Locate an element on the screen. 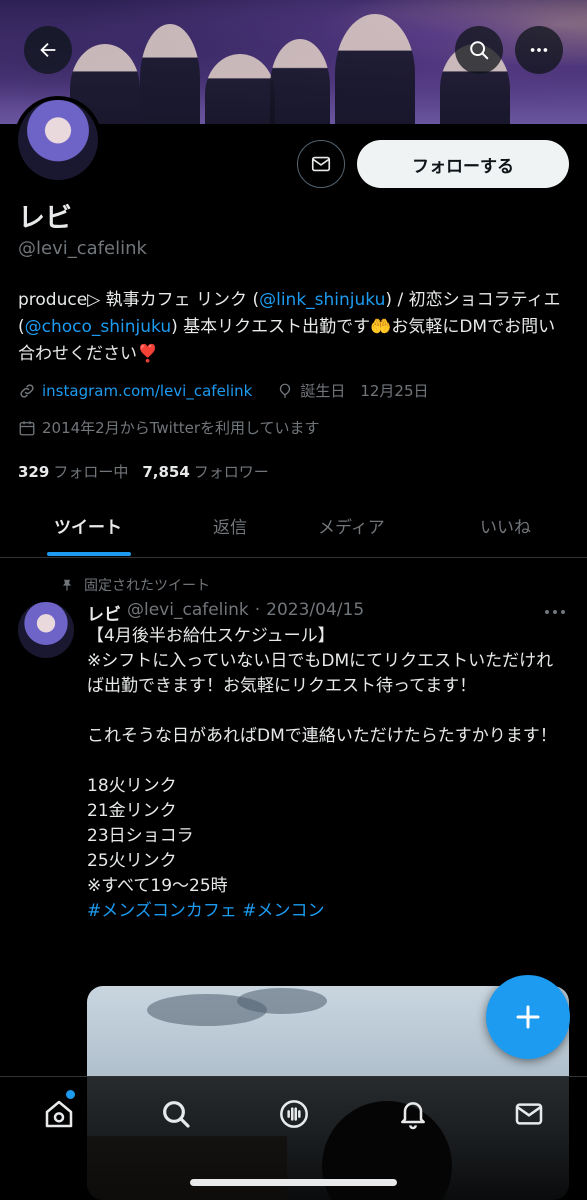 This screenshot has height=1200, width=587. calendar-icon is located at coordinates (27, 427).